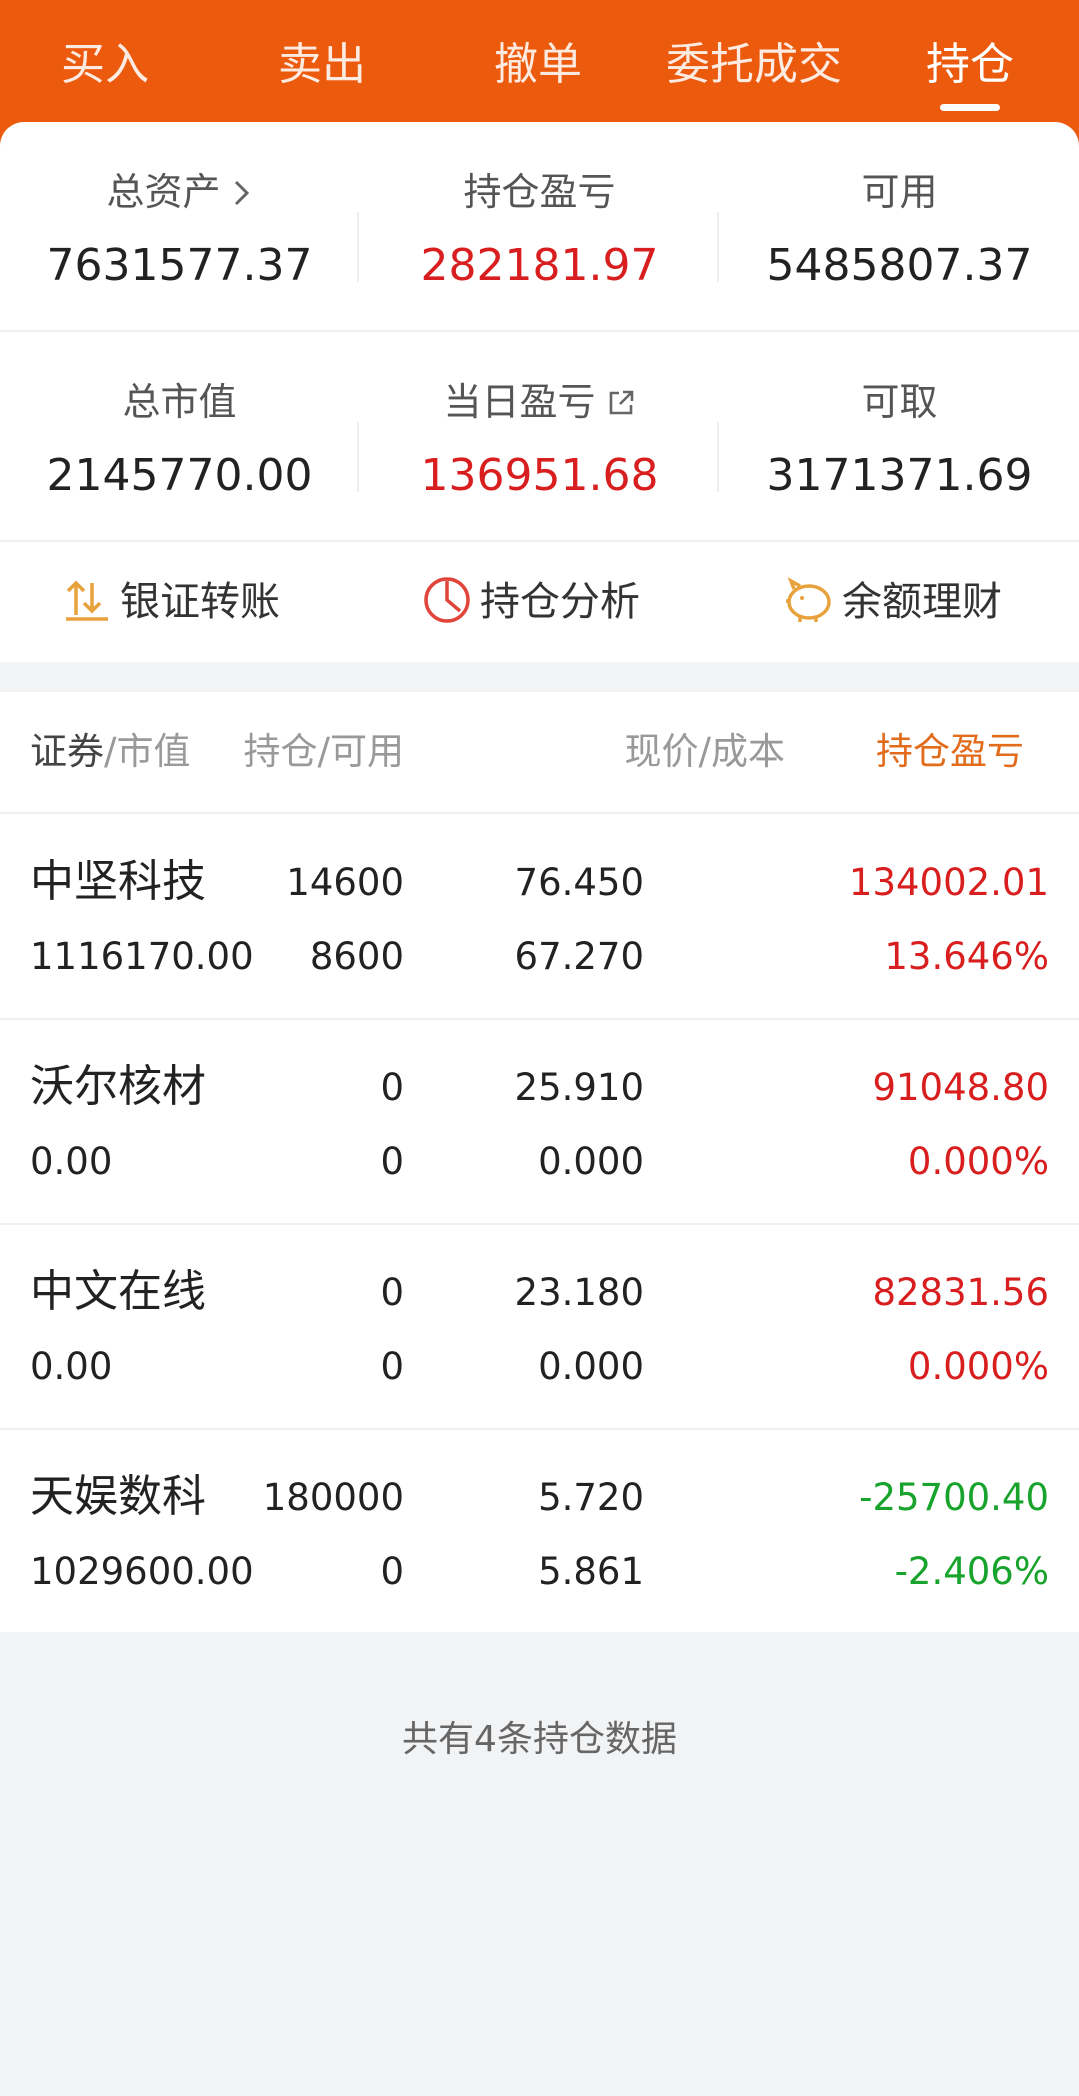 This screenshot has width=1079, height=2096. What do you see at coordinates (950, 751) in the screenshot?
I see `header-position-pl-label: 持仓盈亏` at bounding box center [950, 751].